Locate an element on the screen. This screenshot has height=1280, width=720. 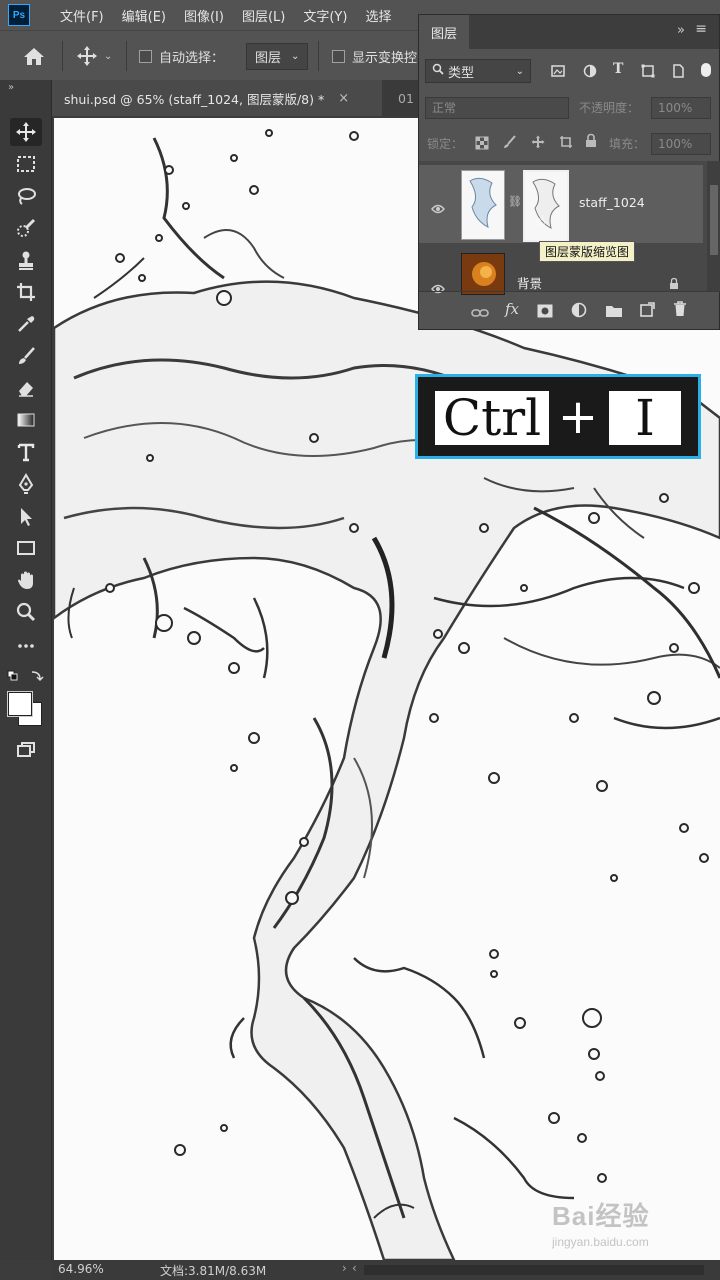
panel-collapse-icon: » is located at coordinates (681, 30).